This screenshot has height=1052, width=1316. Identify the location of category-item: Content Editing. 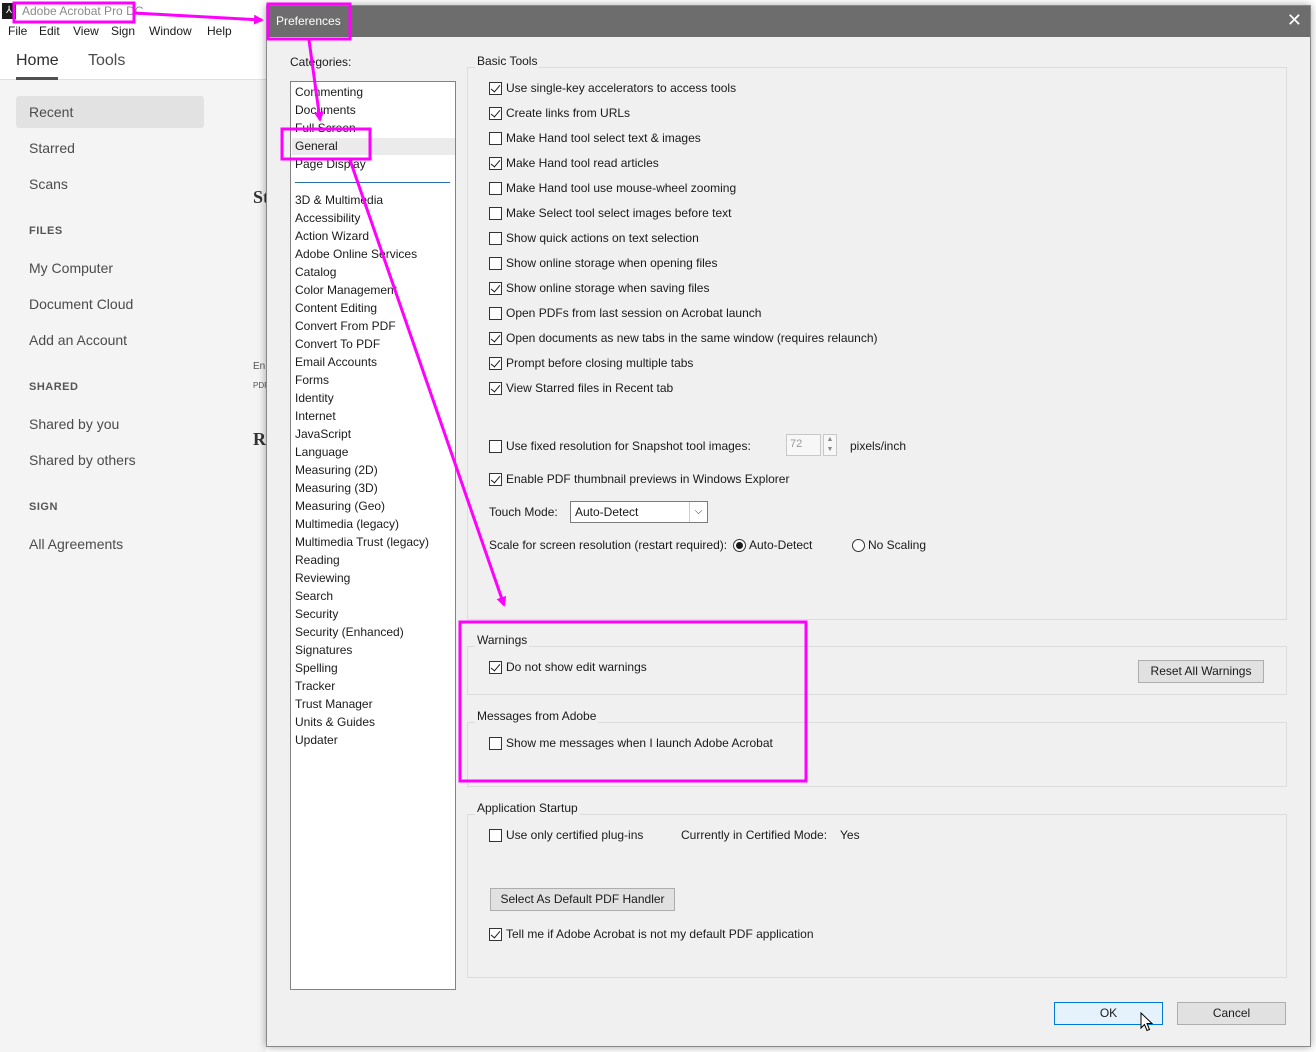
(336, 308).